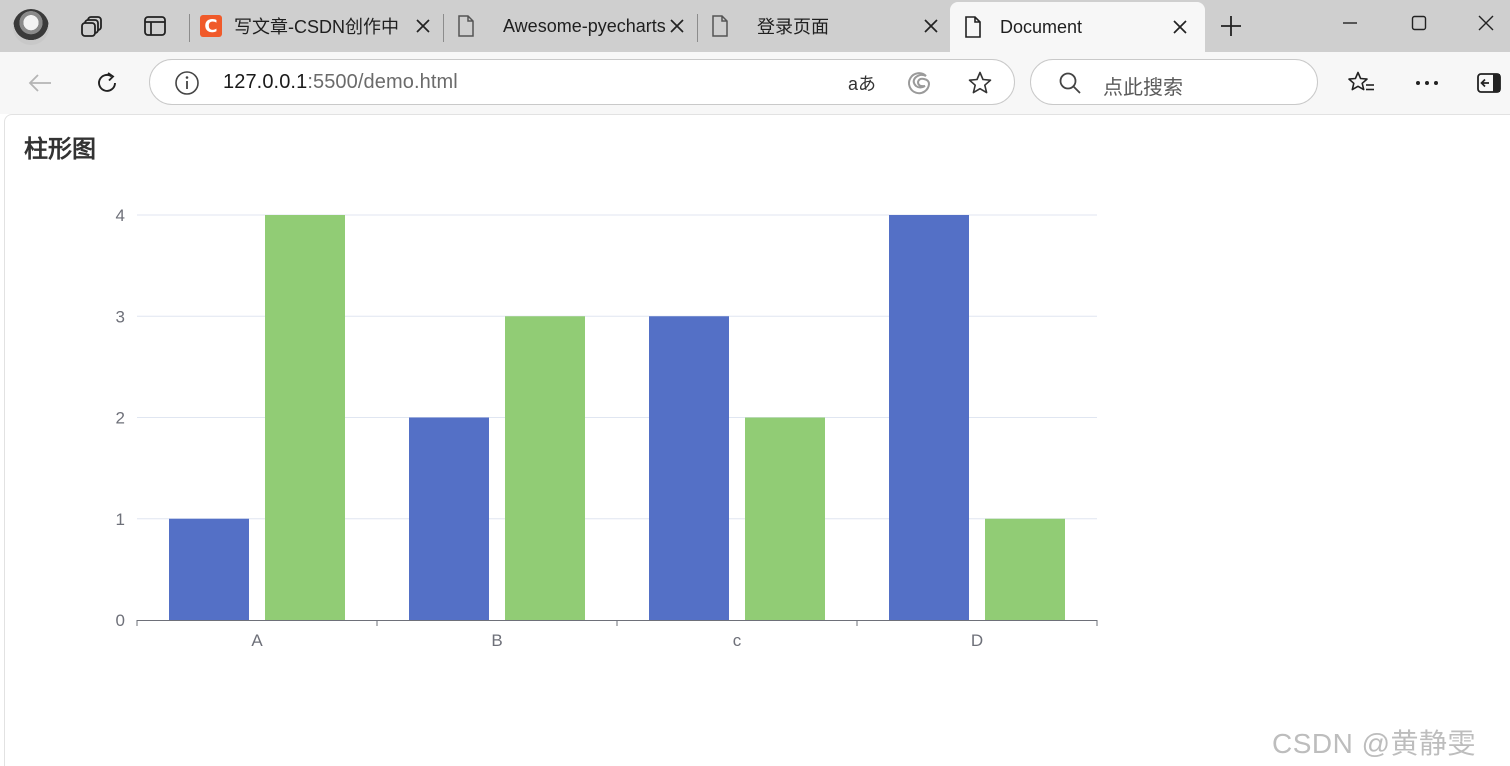 Image resolution: width=1510 pixels, height=766 pixels. What do you see at coordinates (977, 640) in the screenshot?
I see `x-tick-label: D` at bounding box center [977, 640].